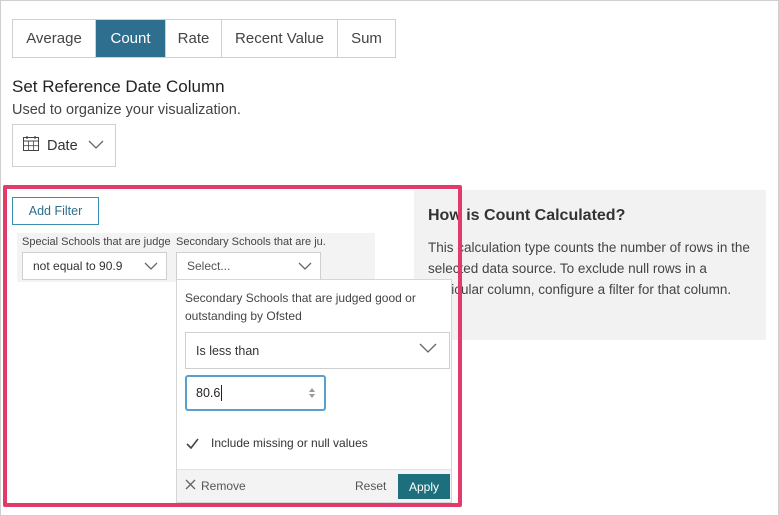 Image resolution: width=779 pixels, height=516 pixels. I want to click on tab-rate: Rate, so click(194, 38).